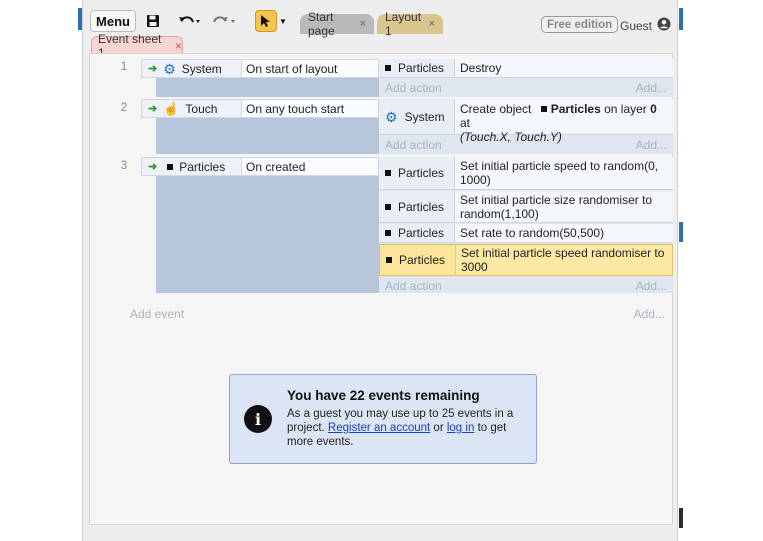 Image resolution: width=763 pixels, height=541 pixels. What do you see at coordinates (310, 68) in the screenshot?
I see `condition-text: On start of layout` at bounding box center [310, 68].